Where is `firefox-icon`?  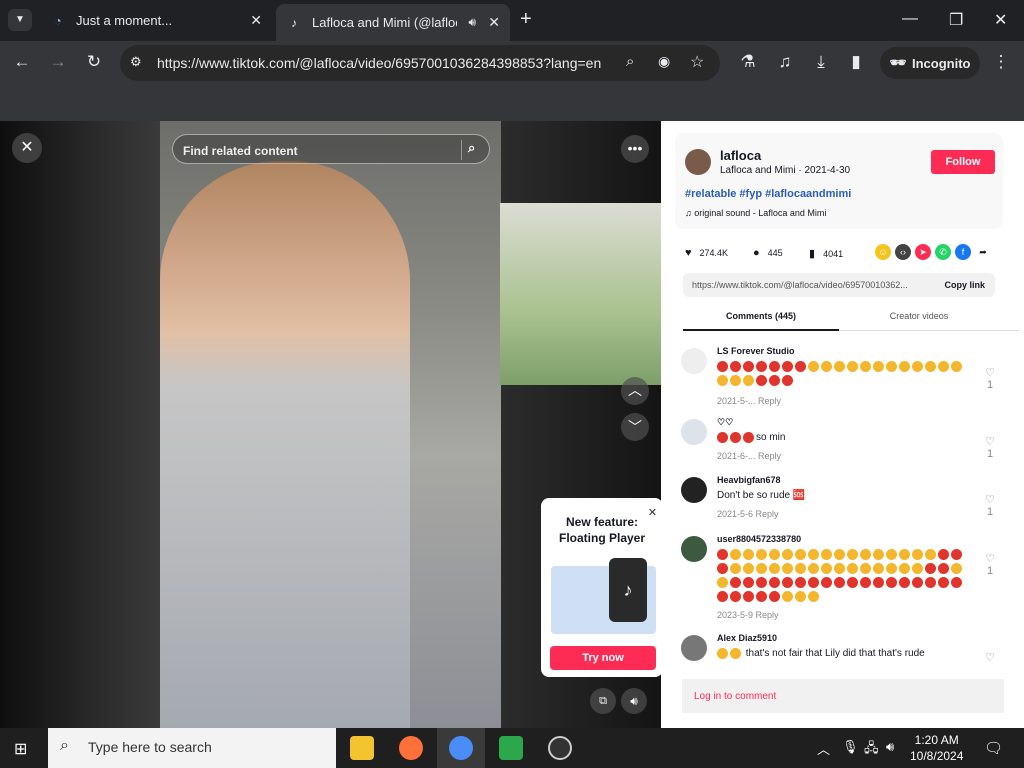 firefox-icon is located at coordinates (411, 748).